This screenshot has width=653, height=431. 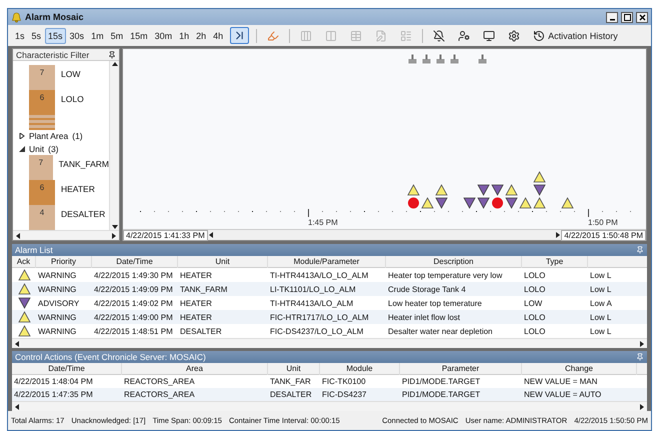 What do you see at coordinates (601, 303) in the screenshot?
I see `table-cell-text: Low A` at bounding box center [601, 303].